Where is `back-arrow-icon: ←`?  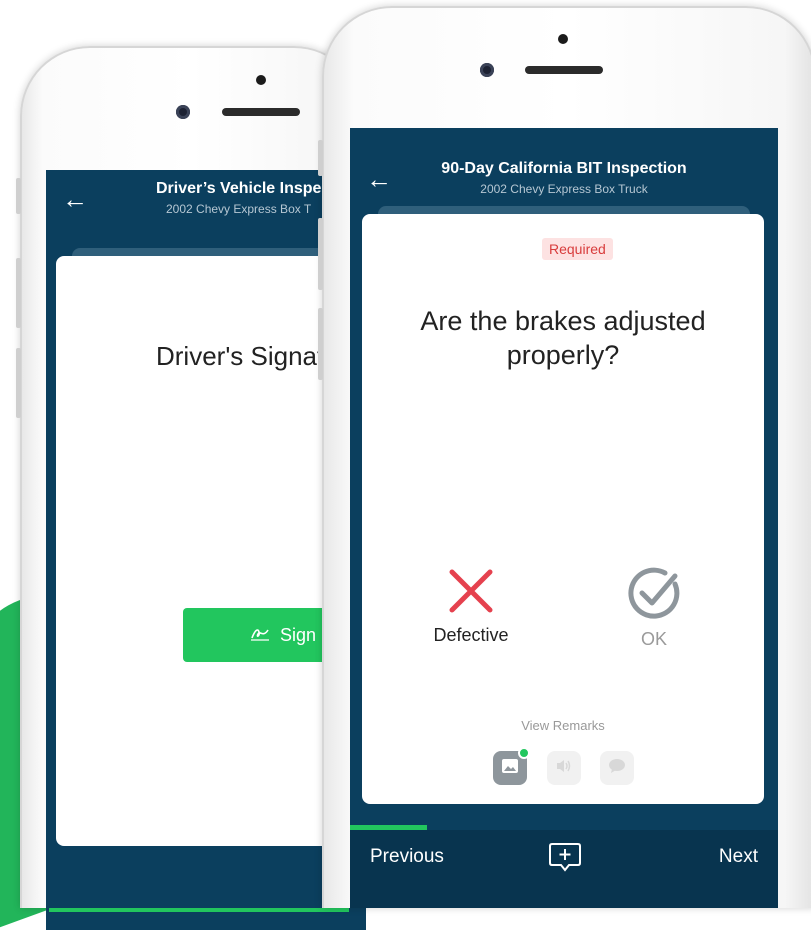 back-arrow-icon: ← is located at coordinates (75, 199).